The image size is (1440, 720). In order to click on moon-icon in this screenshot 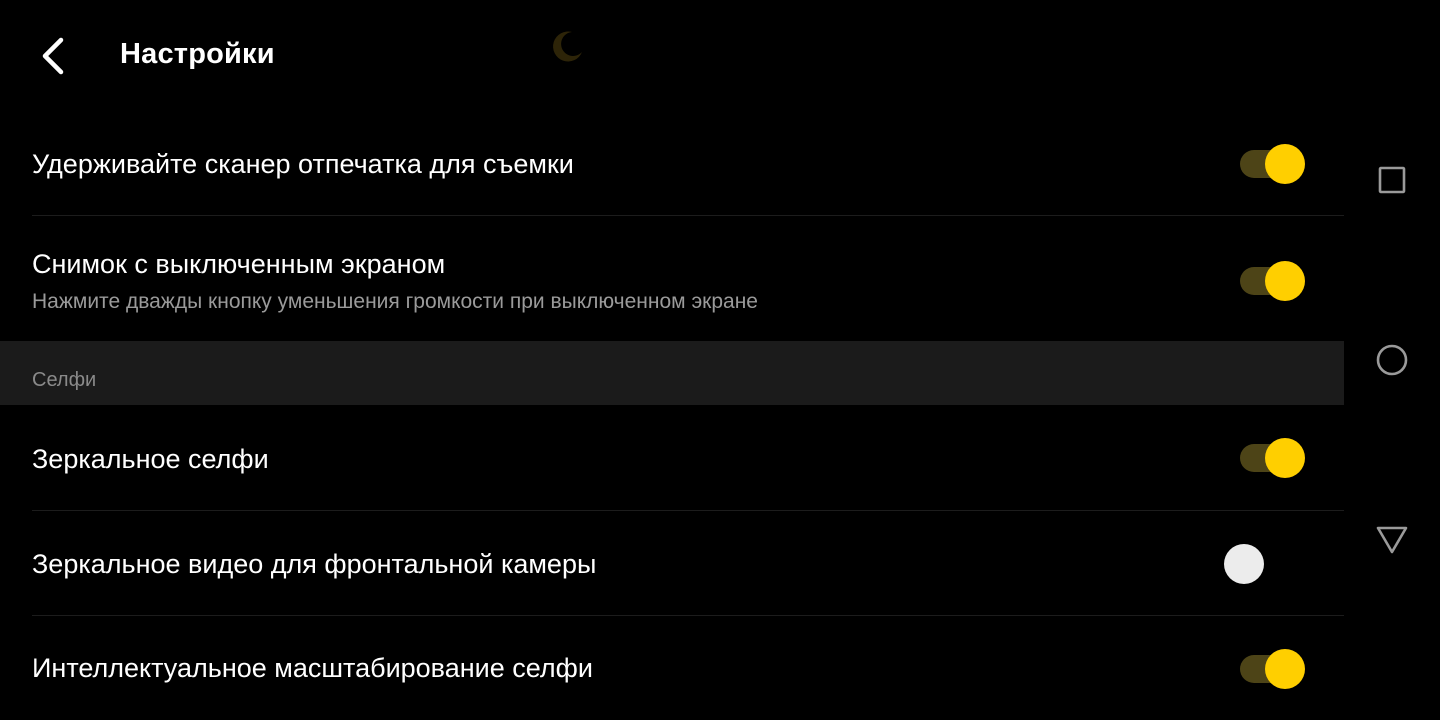, I will do `click(567, 46)`.